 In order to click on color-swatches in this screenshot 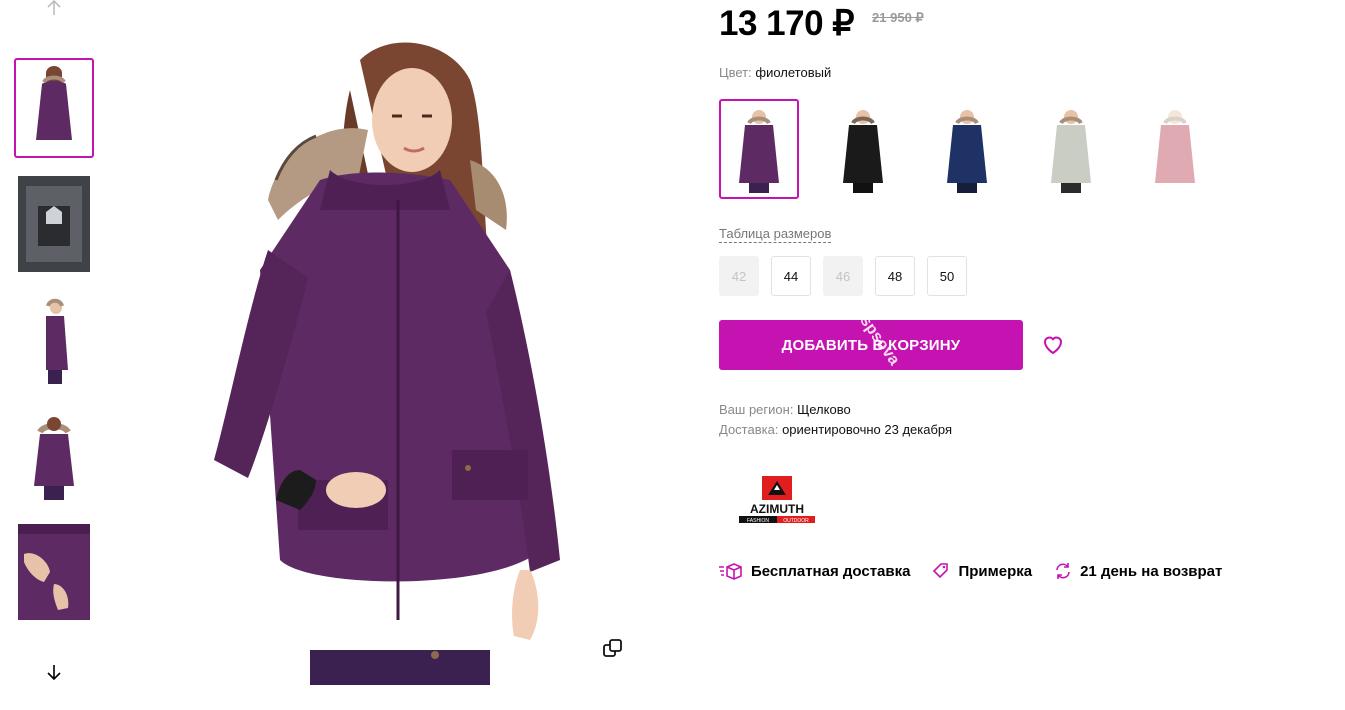, I will do `click(979, 149)`.